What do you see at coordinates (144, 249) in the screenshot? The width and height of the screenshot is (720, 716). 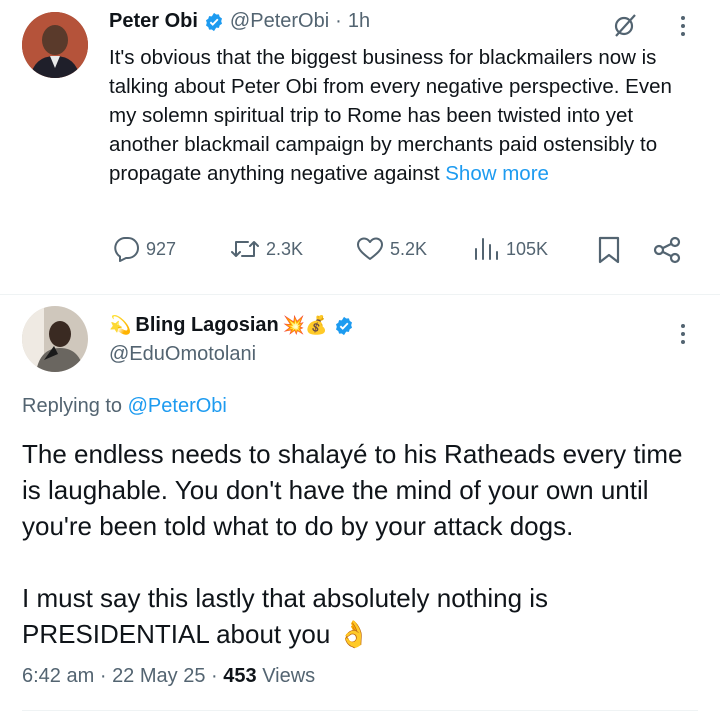 I see `reply-button: 927` at bounding box center [144, 249].